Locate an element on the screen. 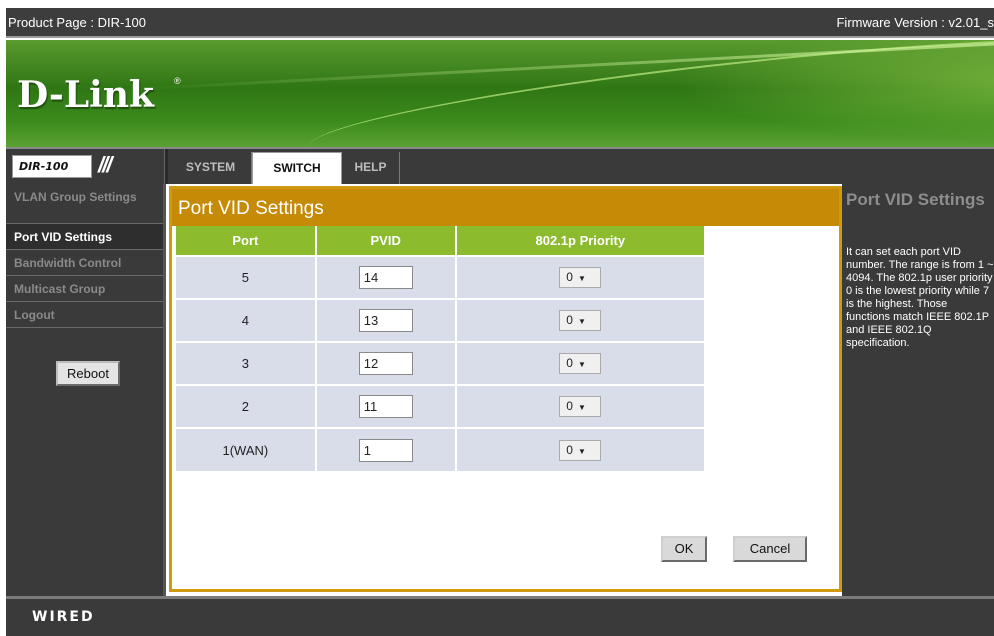 This screenshot has width=994, height=636. cancel-button: Cancel is located at coordinates (770, 549).